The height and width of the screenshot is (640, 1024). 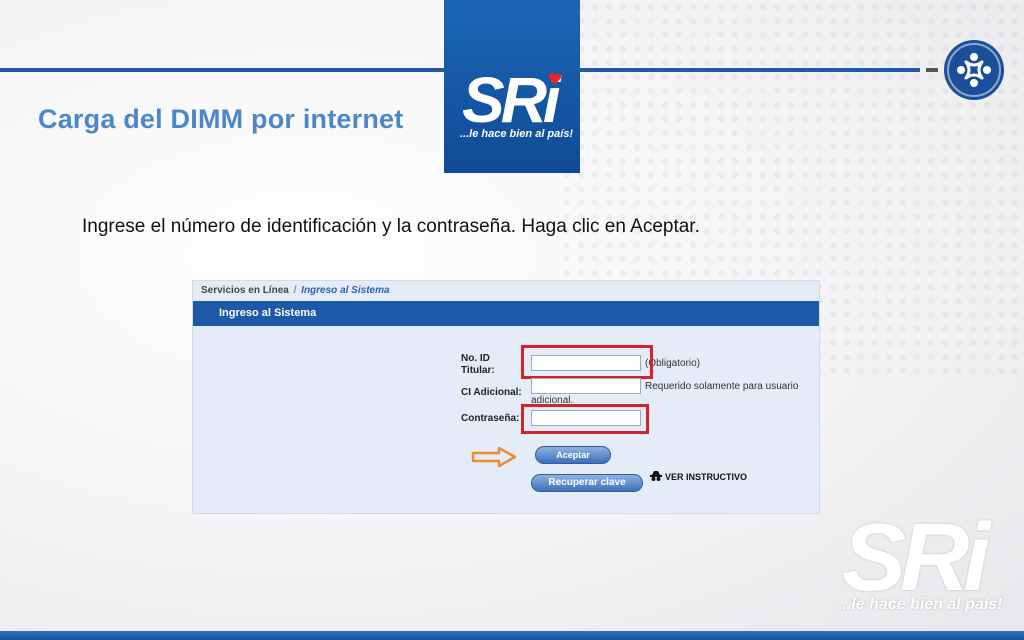 I want to click on header-rule-right, so click(x=750, y=70).